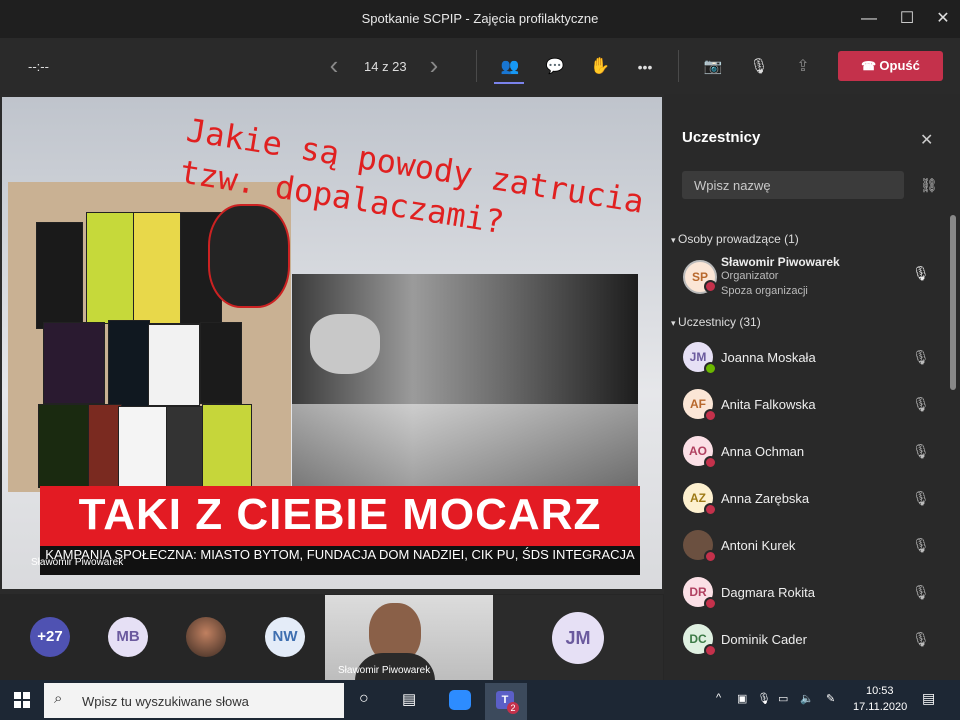  Describe the element at coordinates (738, 239) in the screenshot. I see `presenters-header: Osoby prowadzące (1)` at that location.